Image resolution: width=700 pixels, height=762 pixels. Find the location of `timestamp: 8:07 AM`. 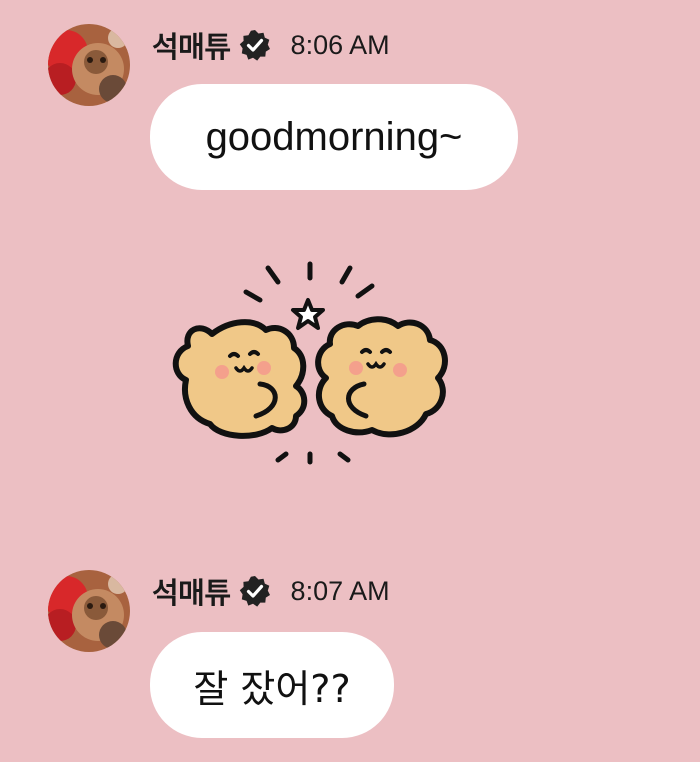

timestamp: 8:07 AM is located at coordinates (340, 590).